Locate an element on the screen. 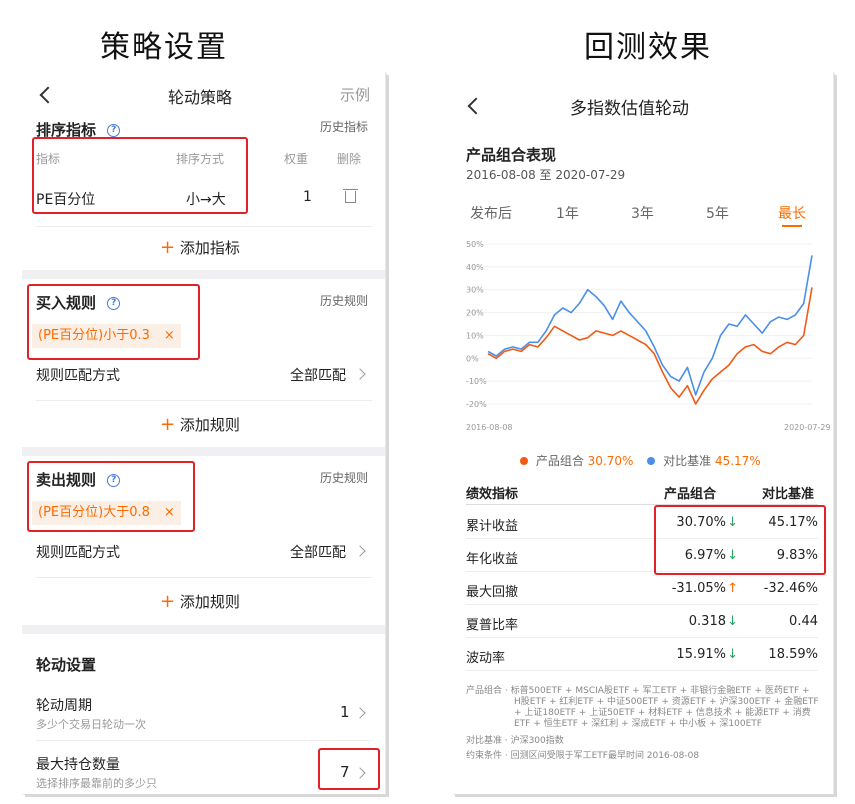  sell-match-label: 规则匹配方式 is located at coordinates (78, 553).